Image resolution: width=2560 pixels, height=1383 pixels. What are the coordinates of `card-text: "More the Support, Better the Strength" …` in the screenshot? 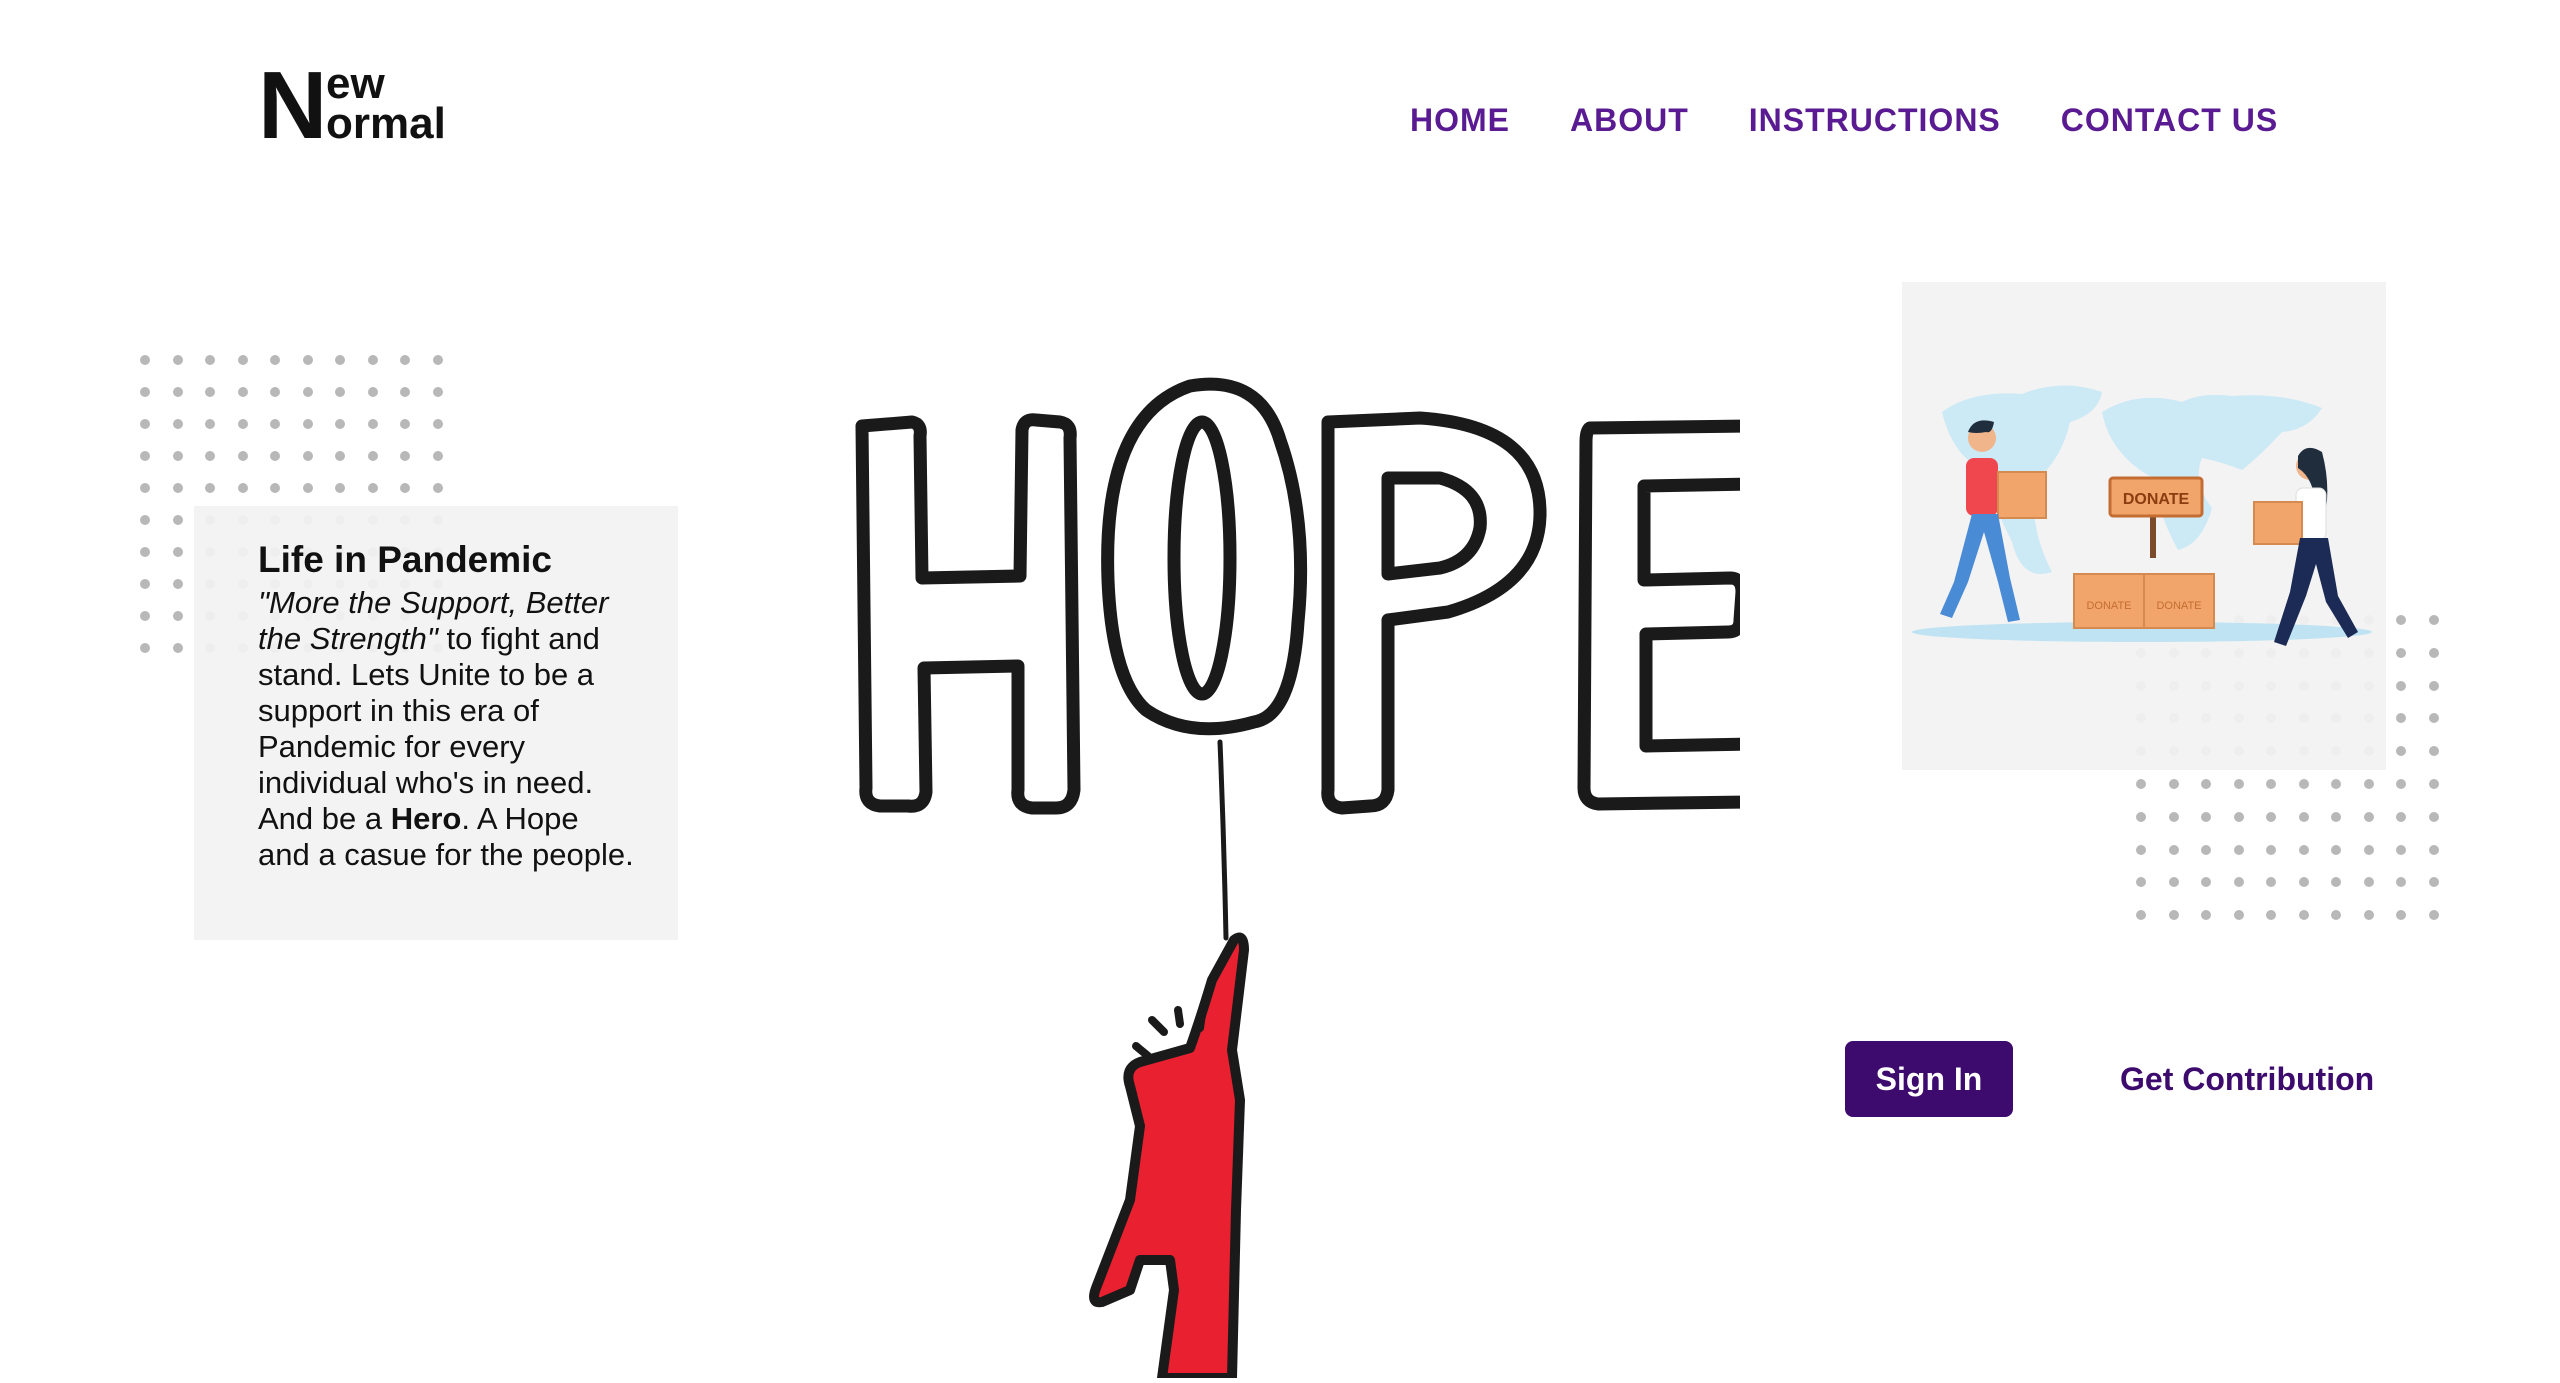 It's located at (448, 729).